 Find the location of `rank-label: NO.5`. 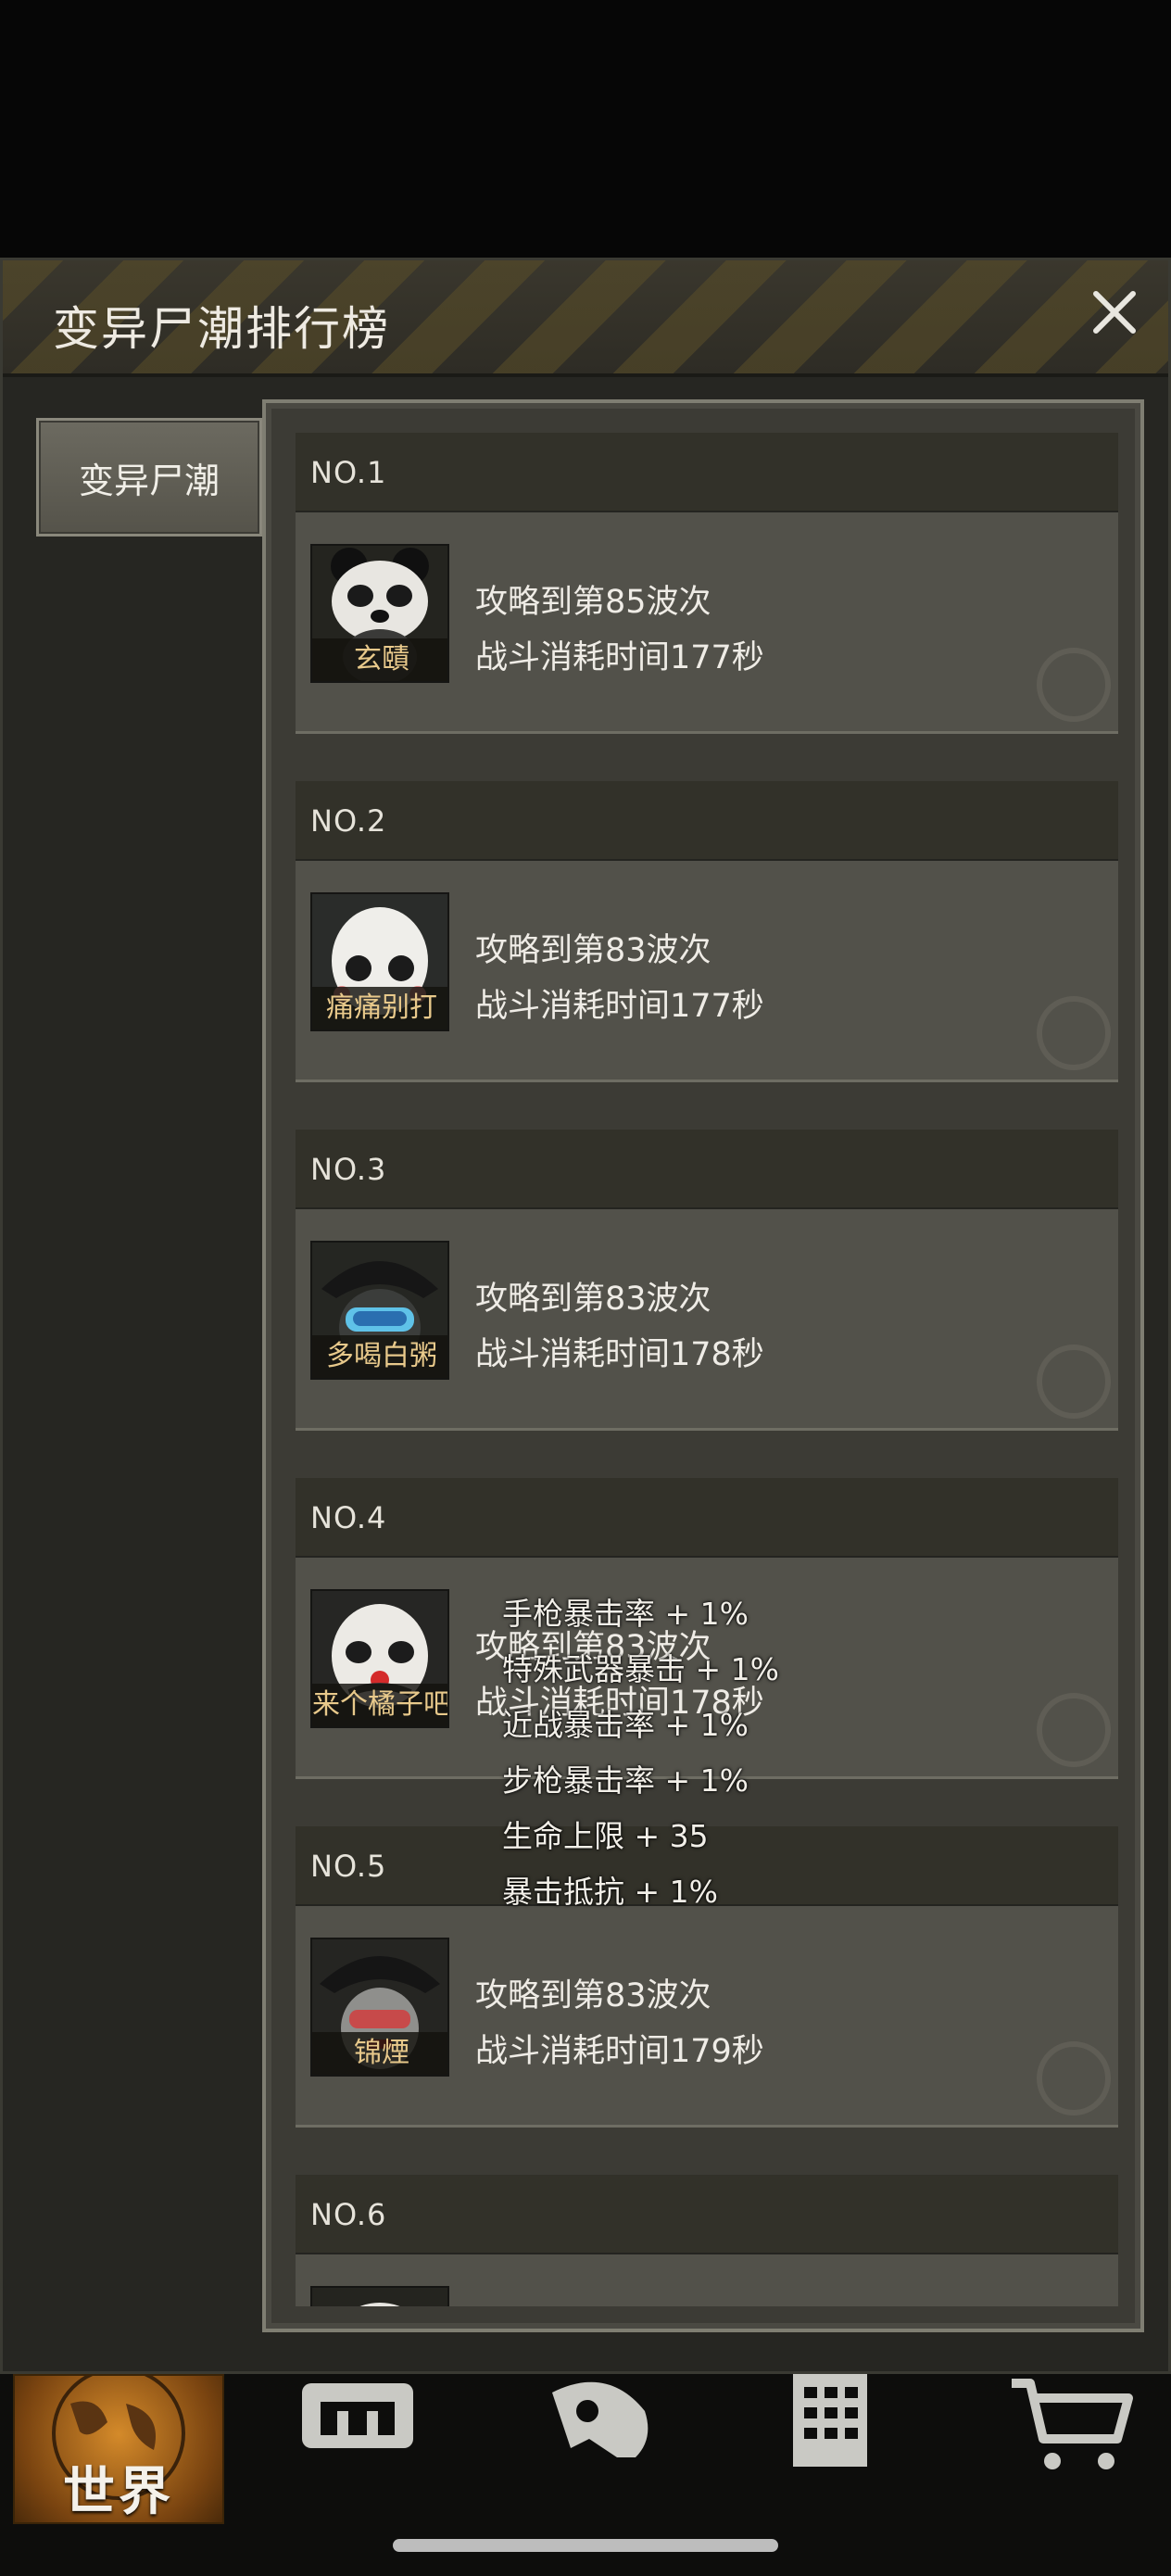

rank-label: NO.5 is located at coordinates (349, 1867).